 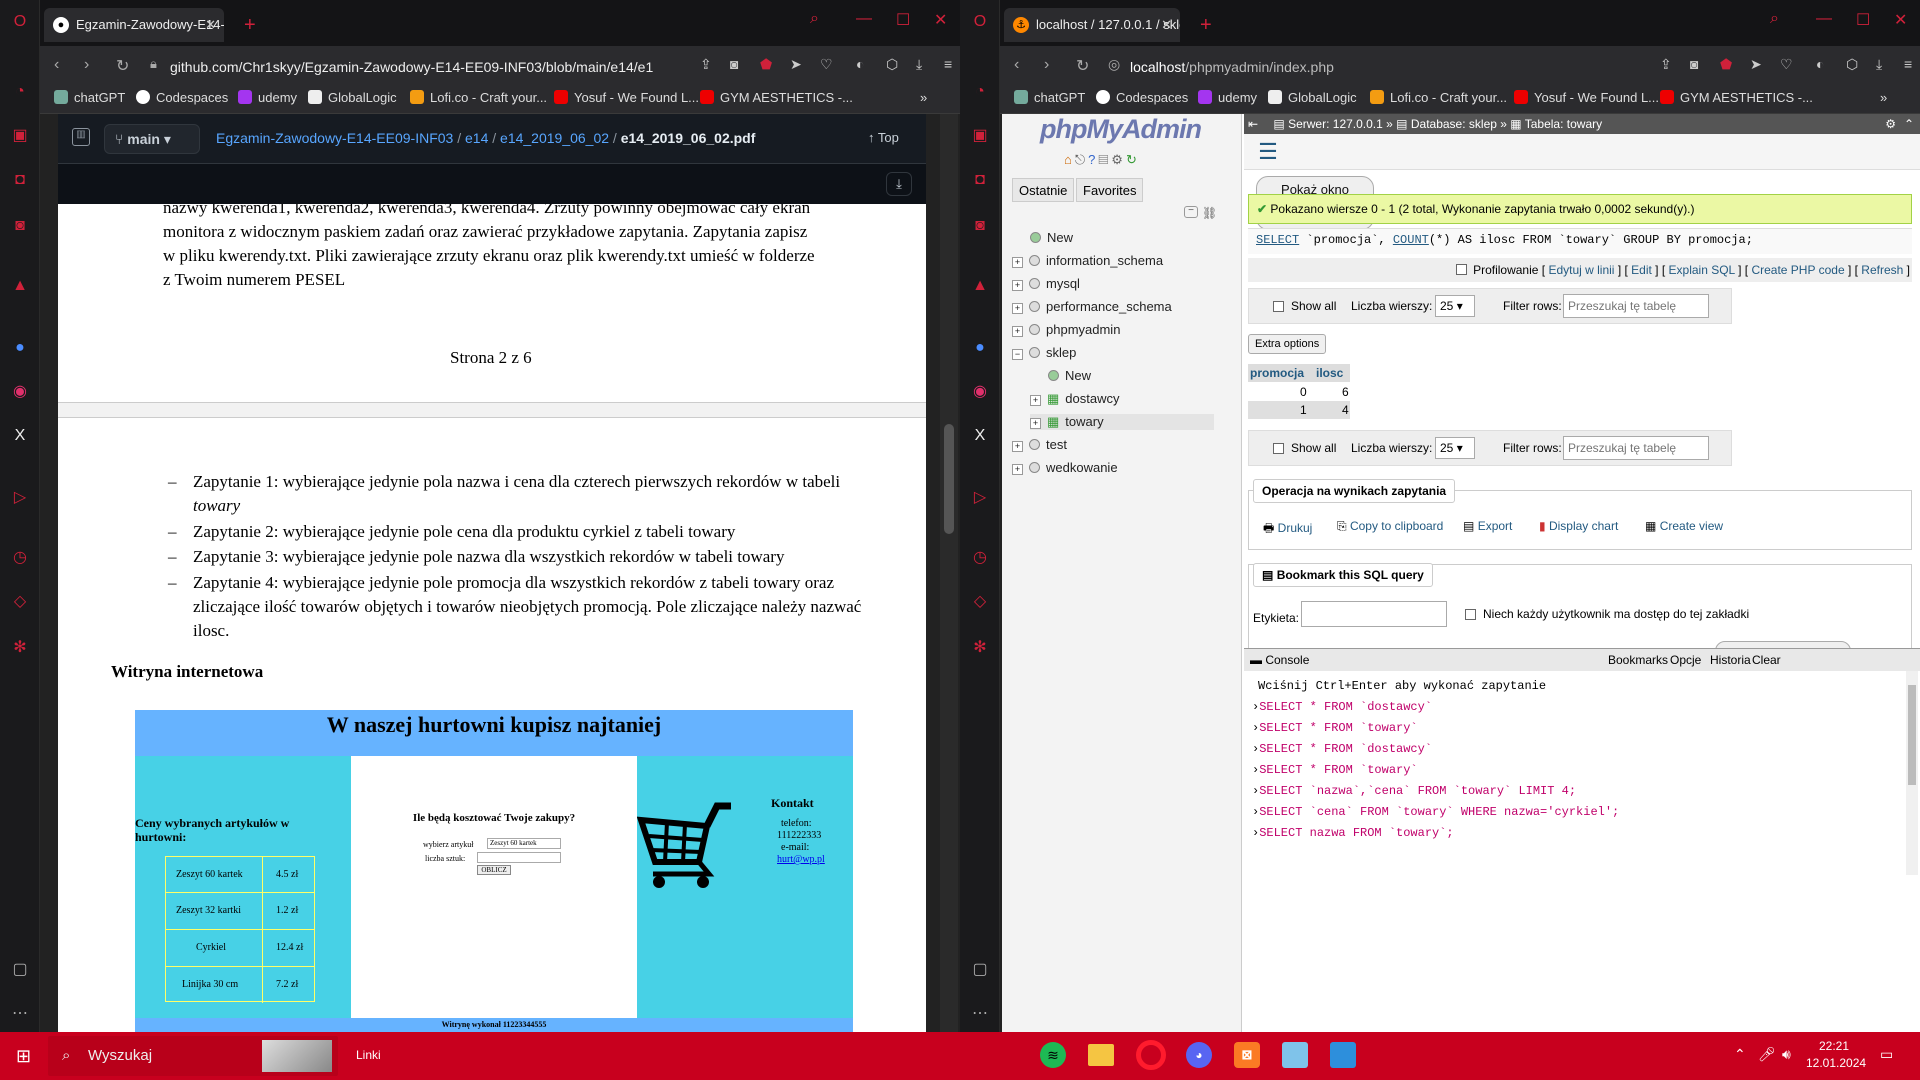 I want to click on x-icon: X, so click(x=980, y=436).